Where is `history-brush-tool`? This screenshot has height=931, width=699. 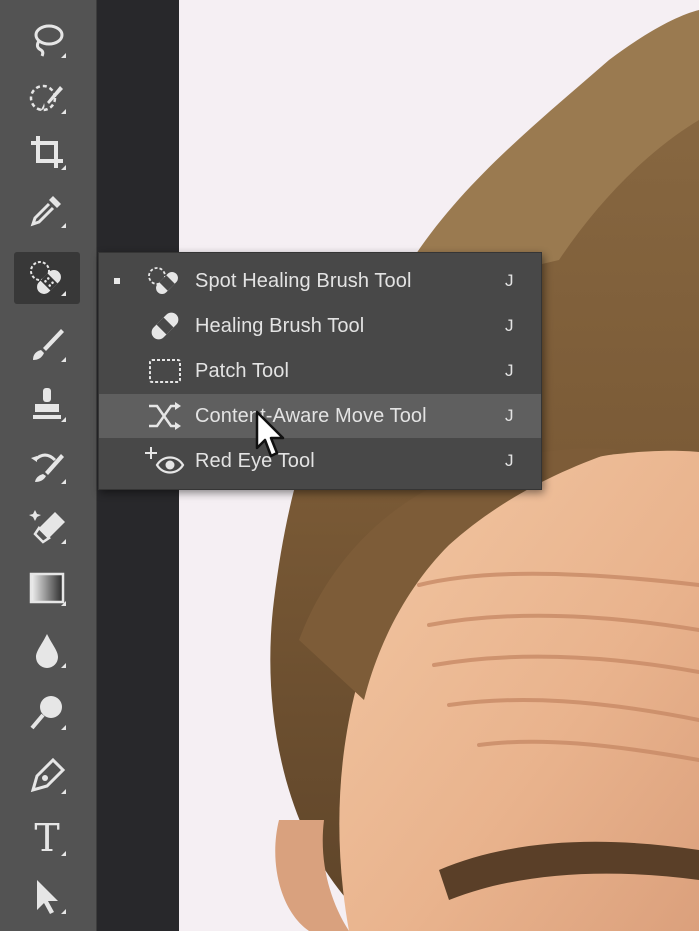
history-brush-tool is located at coordinates (47, 466).